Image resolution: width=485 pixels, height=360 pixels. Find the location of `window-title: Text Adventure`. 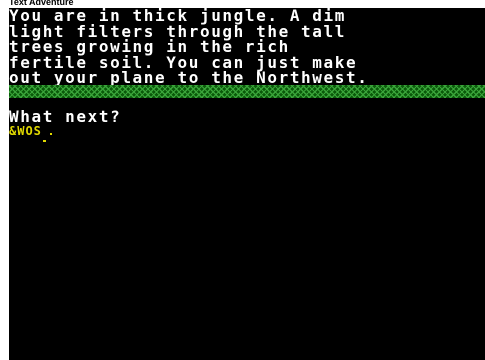

window-title: Text Adventure is located at coordinates (41, 3).